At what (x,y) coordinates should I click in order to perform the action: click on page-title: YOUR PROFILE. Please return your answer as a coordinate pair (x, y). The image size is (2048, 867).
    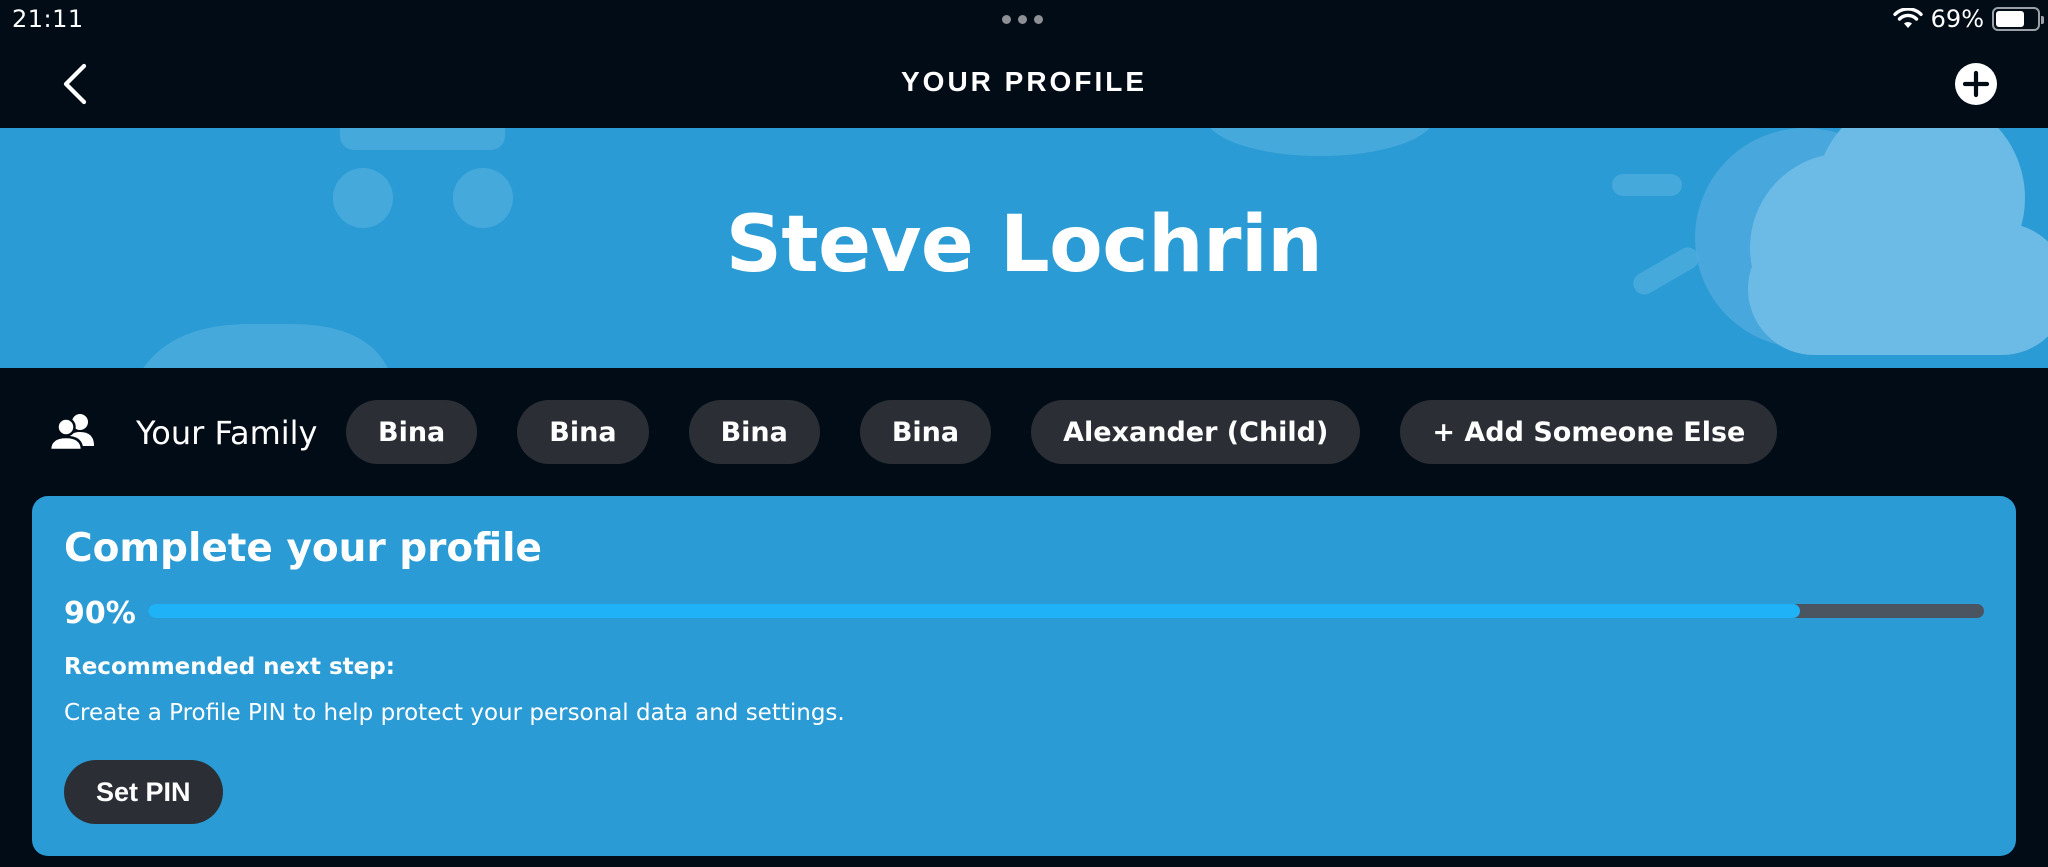
    Looking at the image, I should click on (1023, 81).